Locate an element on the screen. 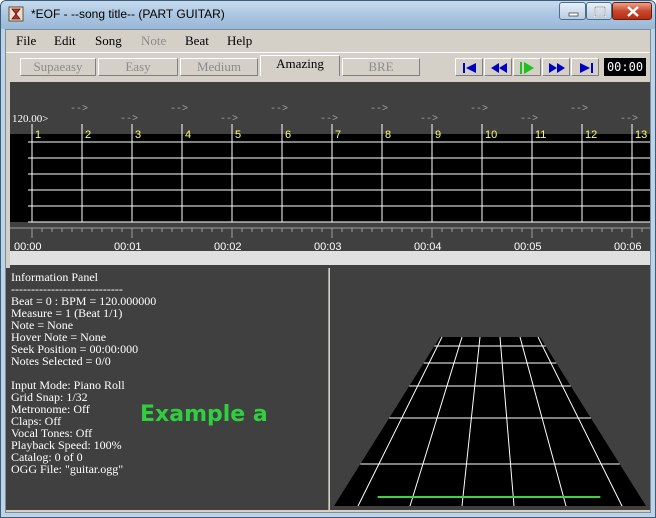  measure-number: 12 is located at coordinates (591, 135).